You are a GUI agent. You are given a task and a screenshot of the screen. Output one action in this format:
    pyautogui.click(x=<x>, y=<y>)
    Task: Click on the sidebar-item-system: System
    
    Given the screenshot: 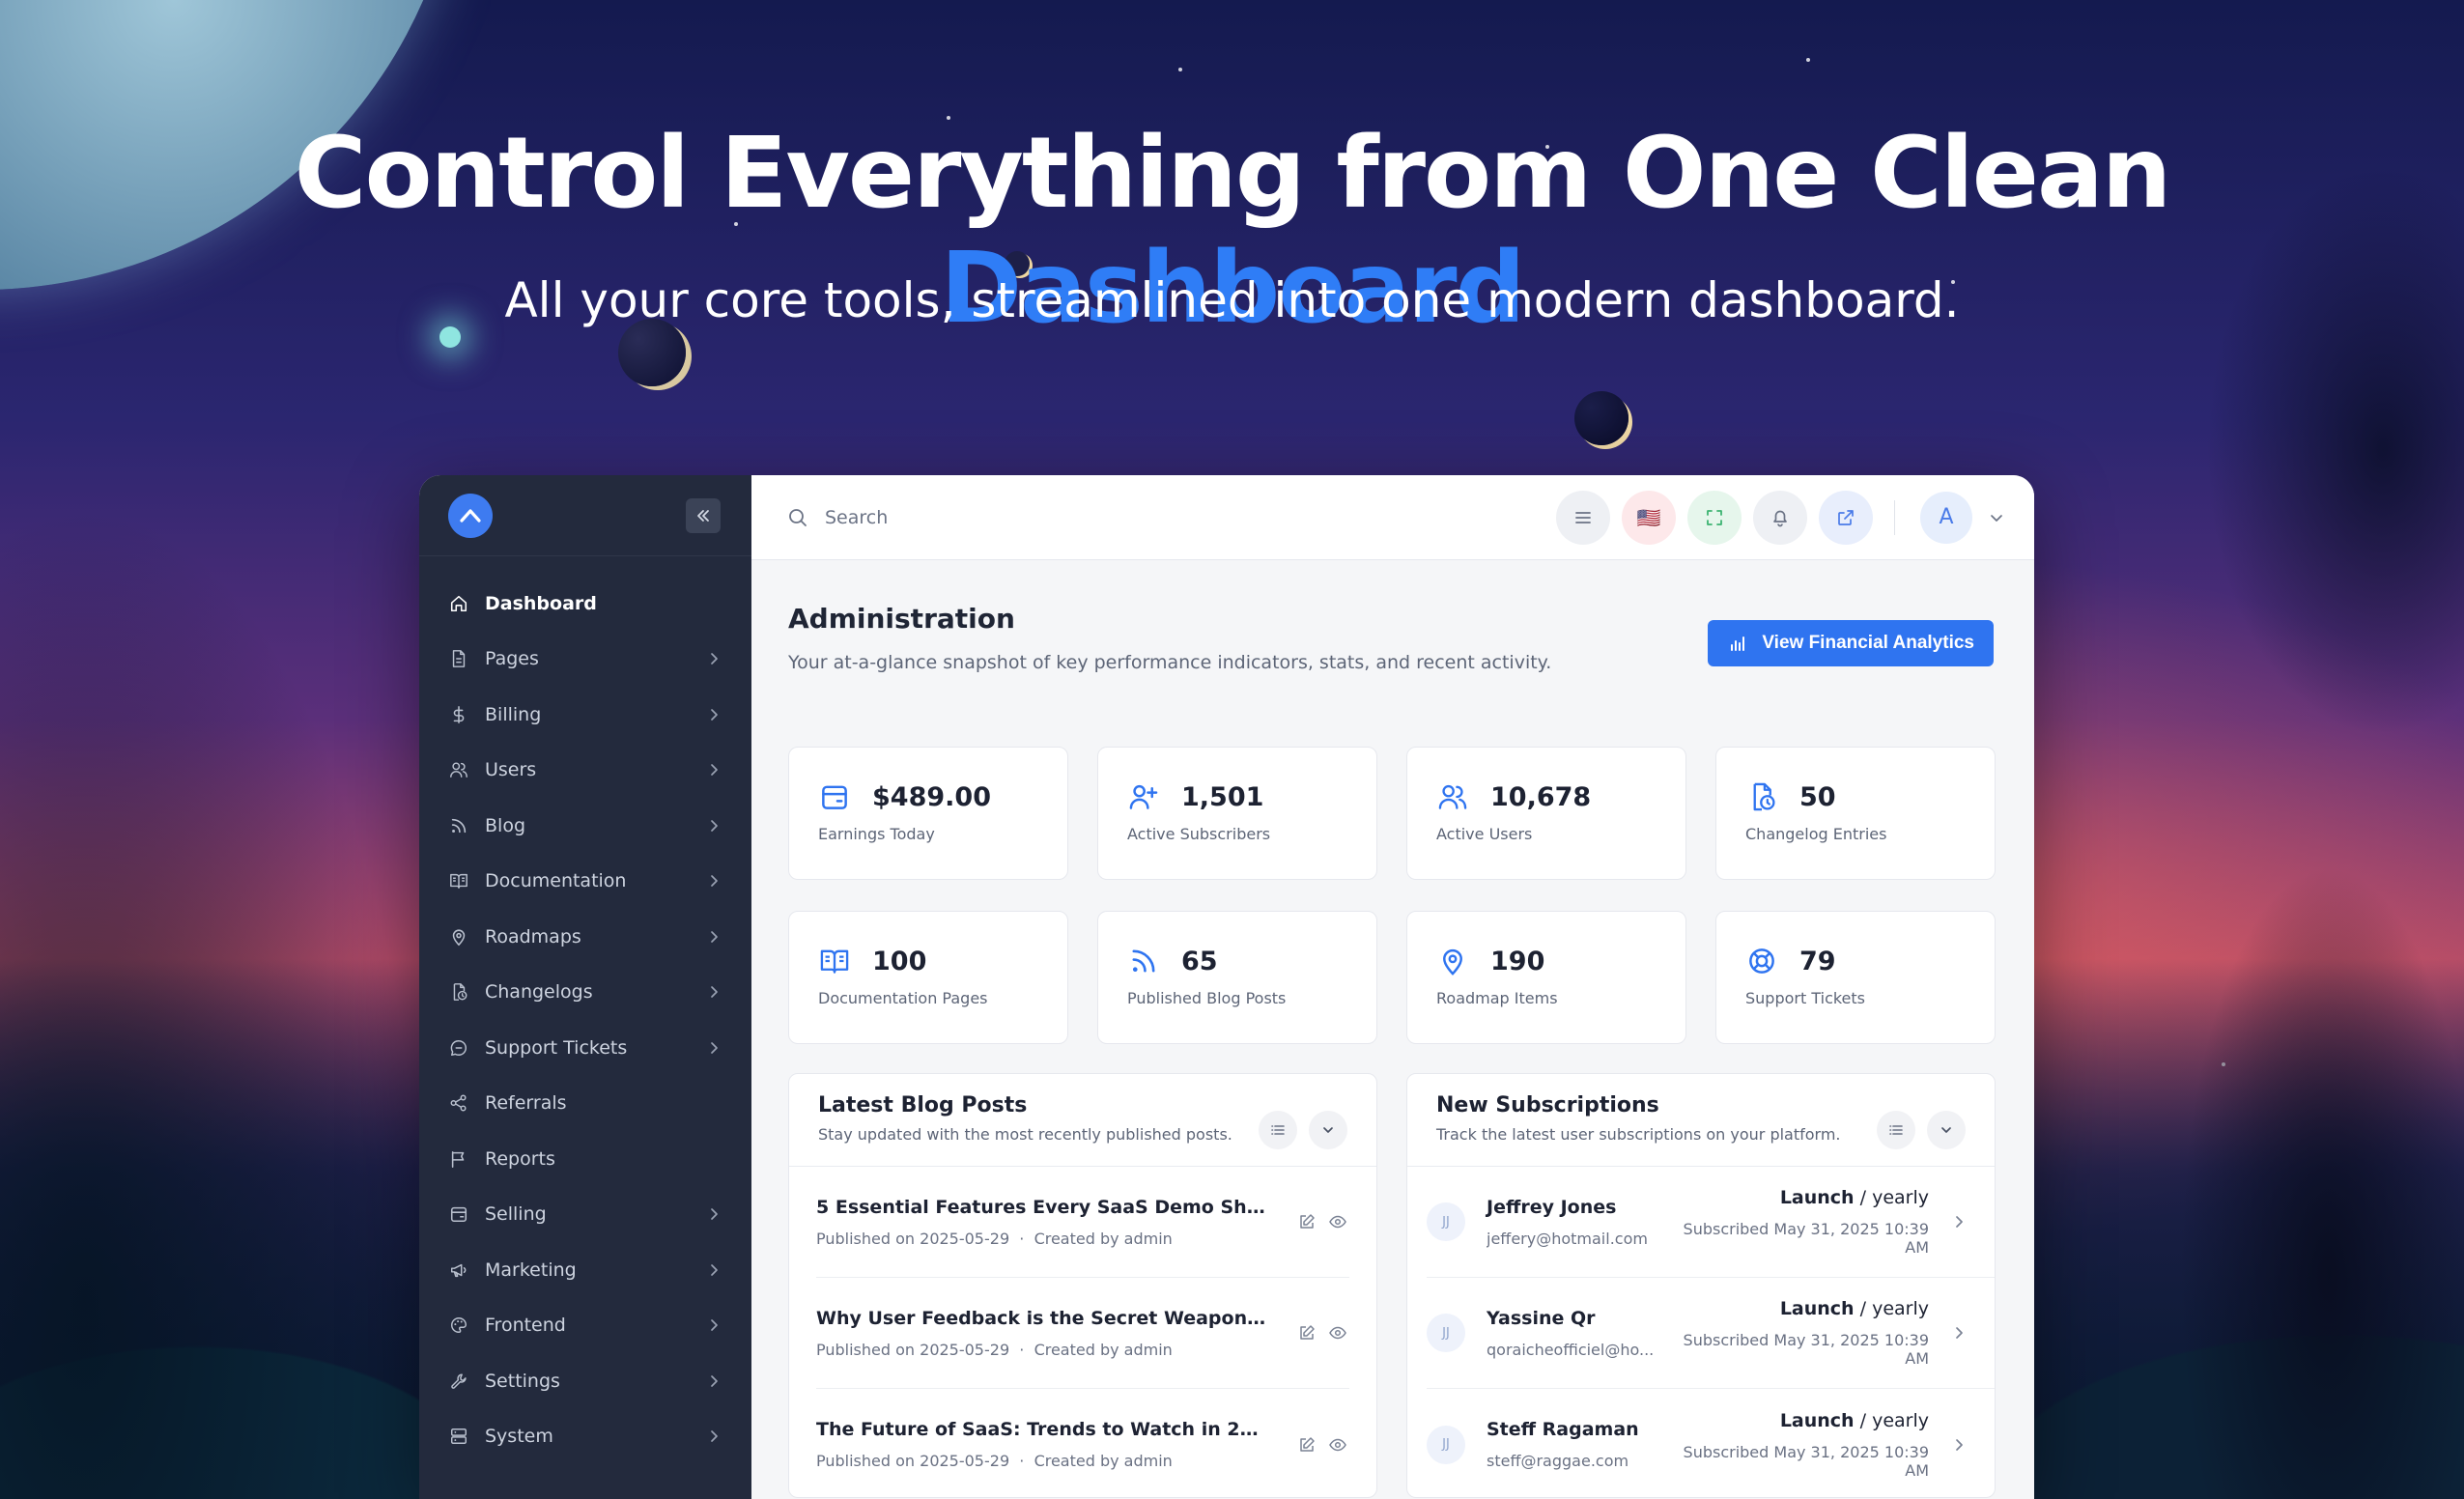 What is the action you would take?
    pyautogui.click(x=585, y=1437)
    